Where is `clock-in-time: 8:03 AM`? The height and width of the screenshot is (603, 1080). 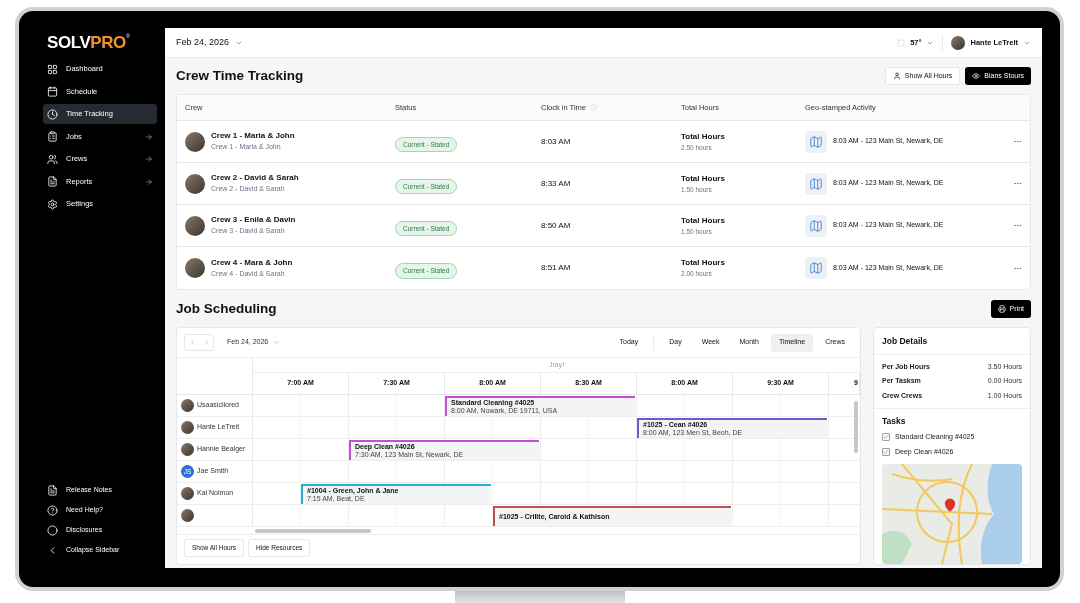 clock-in-time: 8:03 AM is located at coordinates (556, 141).